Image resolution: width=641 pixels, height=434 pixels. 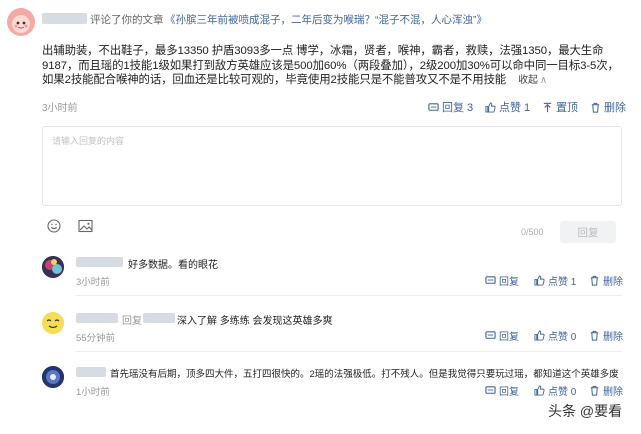 I want to click on comment-like-label: 点赞 1, so click(x=562, y=282).